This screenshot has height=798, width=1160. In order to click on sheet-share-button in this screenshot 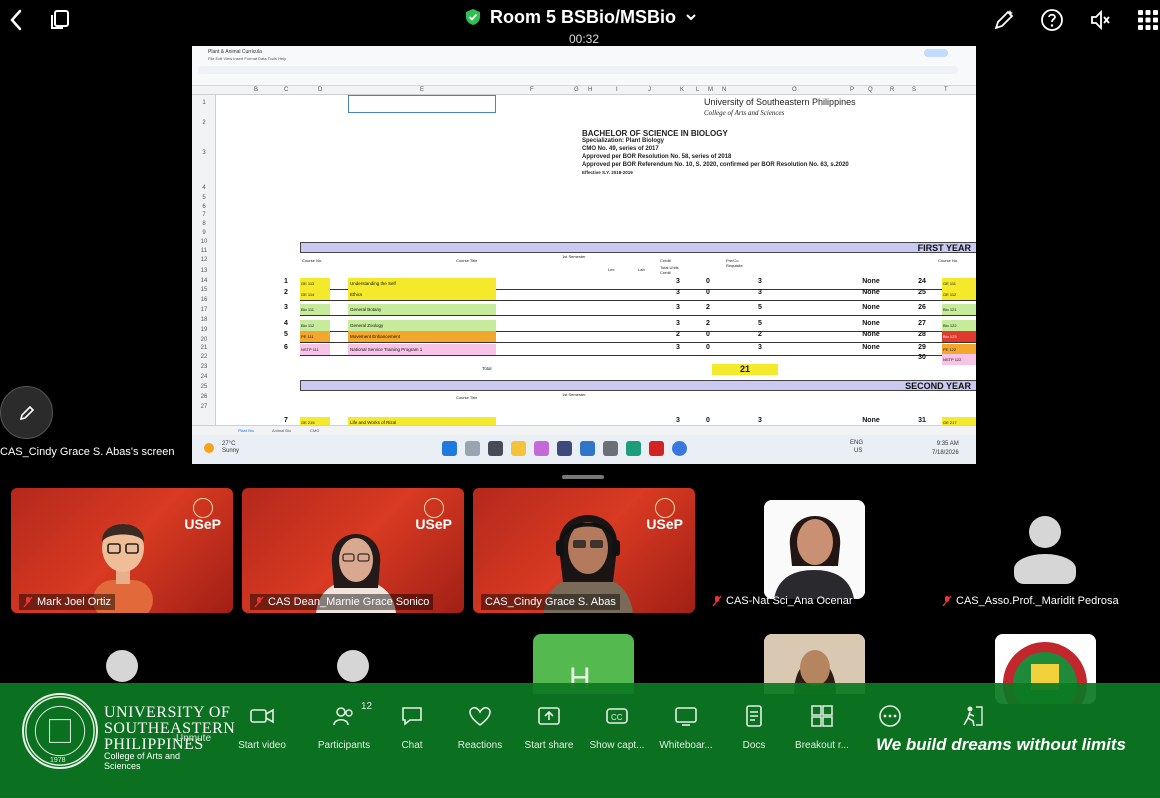, I will do `click(936, 53)`.